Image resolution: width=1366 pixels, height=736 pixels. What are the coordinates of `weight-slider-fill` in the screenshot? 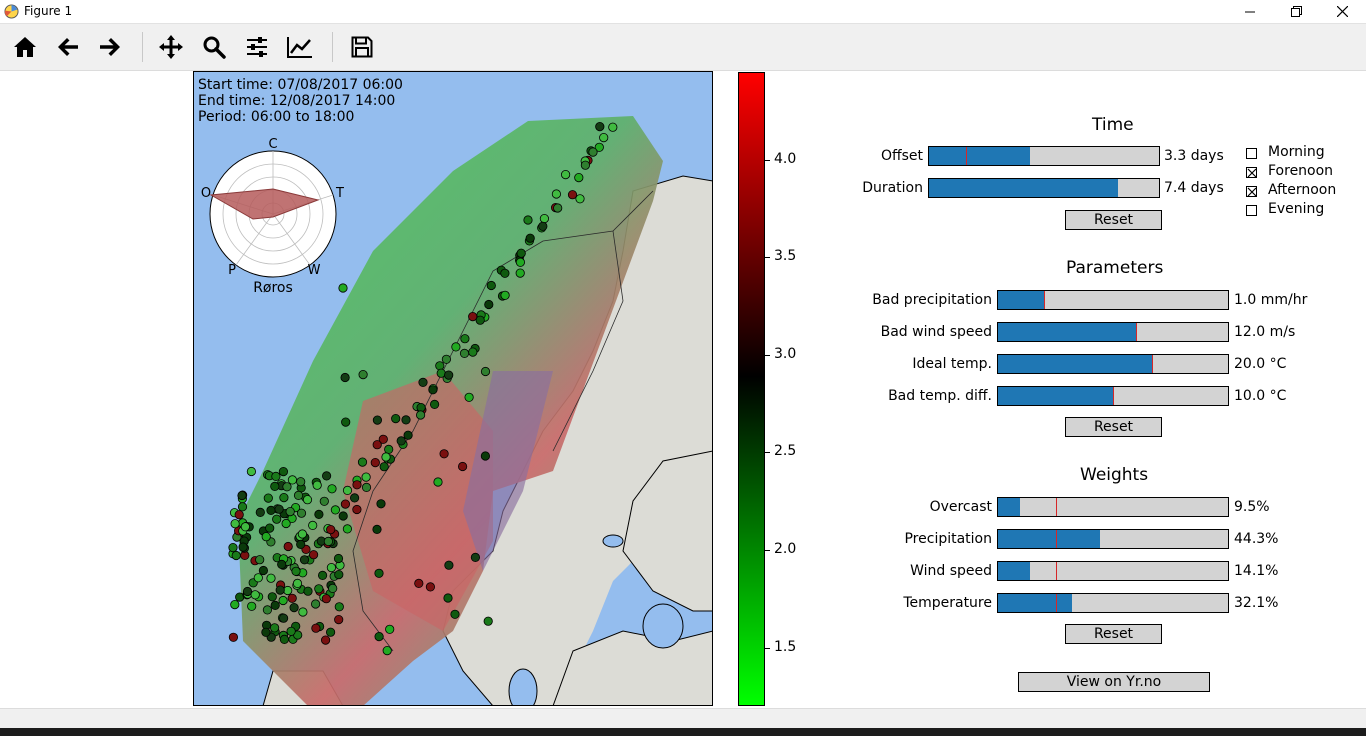 It's located at (1035, 603).